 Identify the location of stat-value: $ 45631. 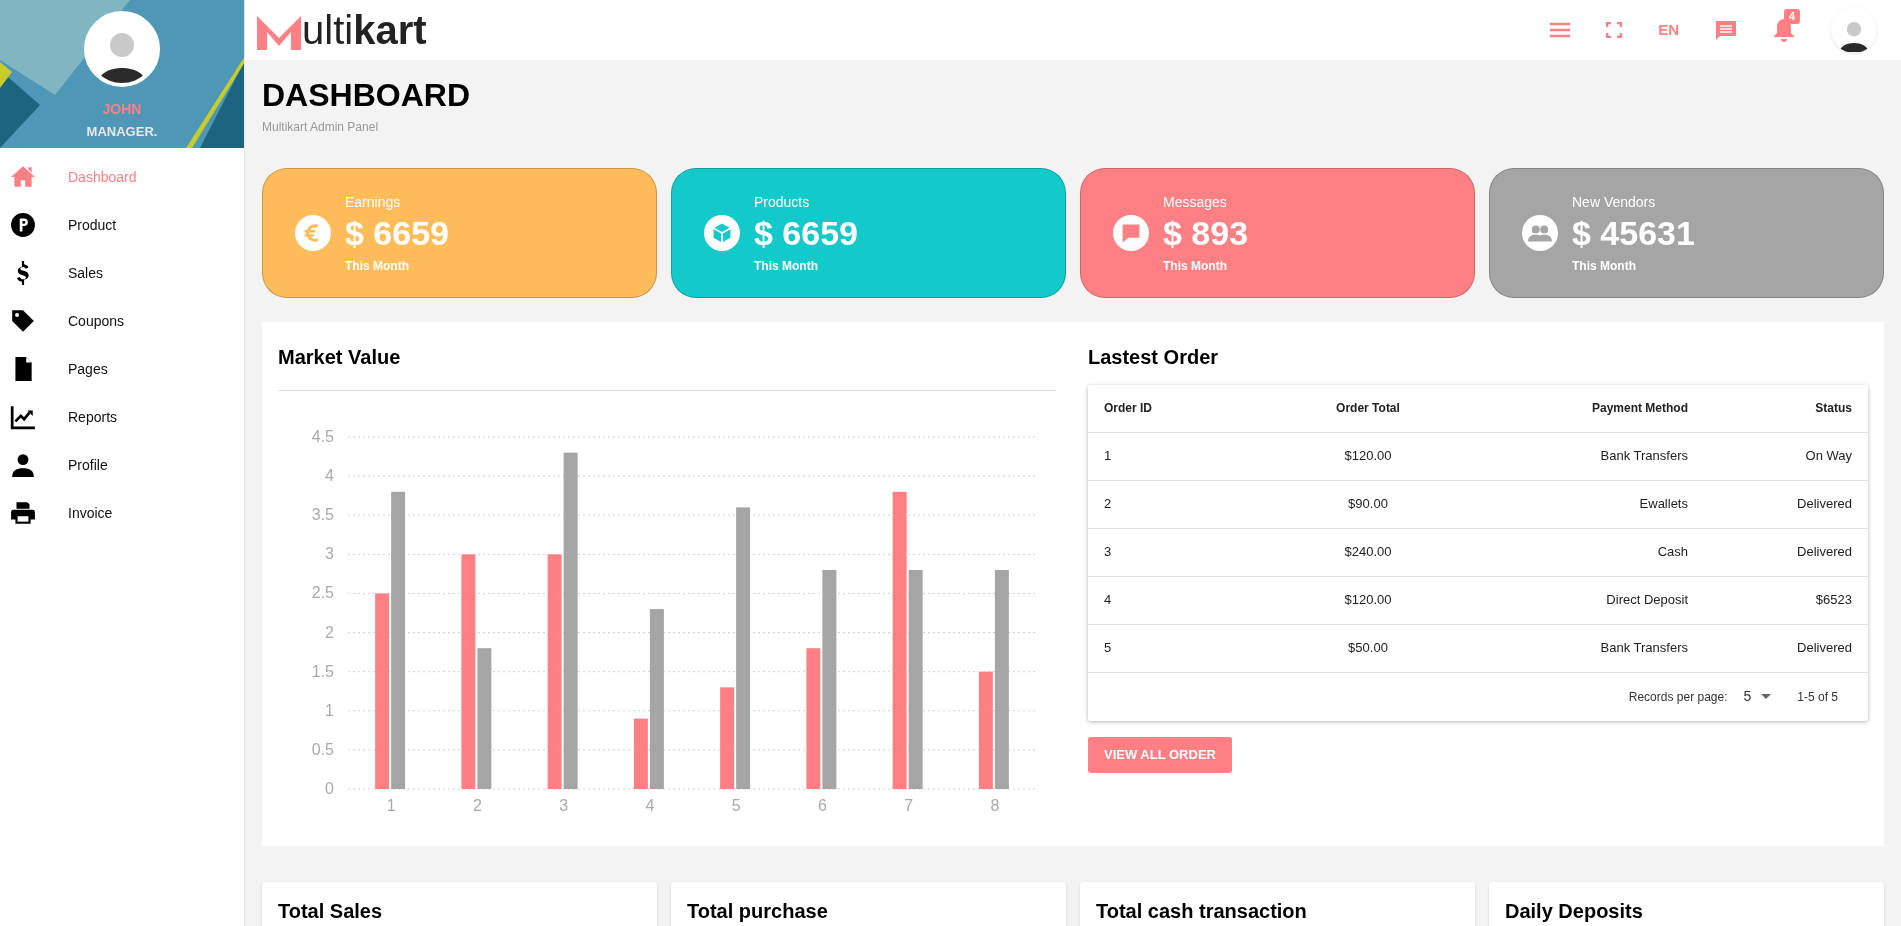
(1633, 232).